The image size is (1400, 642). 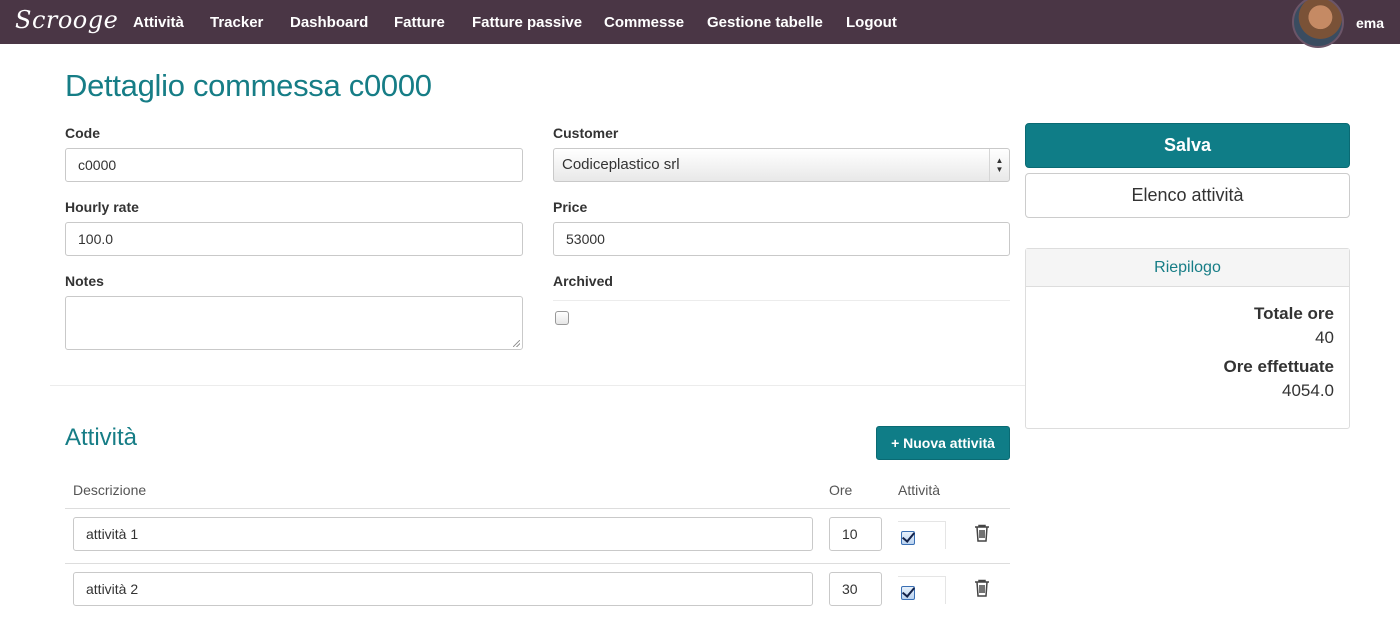 What do you see at coordinates (586, 133) in the screenshot?
I see `customer-label: Customer` at bounding box center [586, 133].